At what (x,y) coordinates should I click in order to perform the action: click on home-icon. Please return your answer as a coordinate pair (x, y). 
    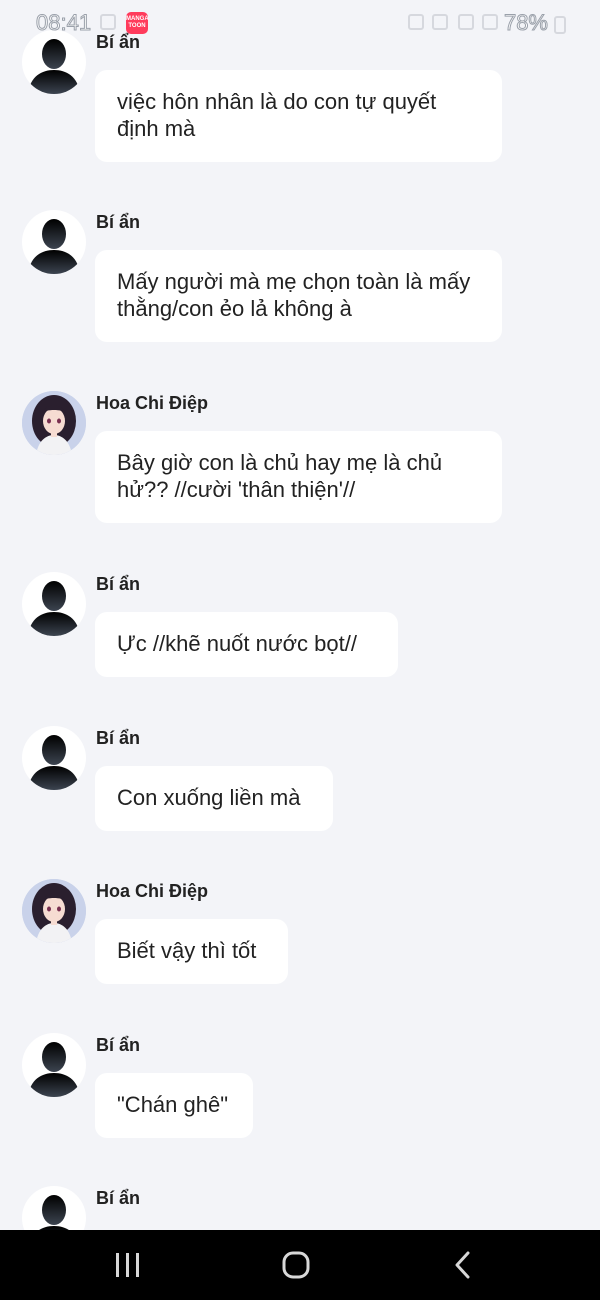
    Looking at the image, I should click on (296, 1265).